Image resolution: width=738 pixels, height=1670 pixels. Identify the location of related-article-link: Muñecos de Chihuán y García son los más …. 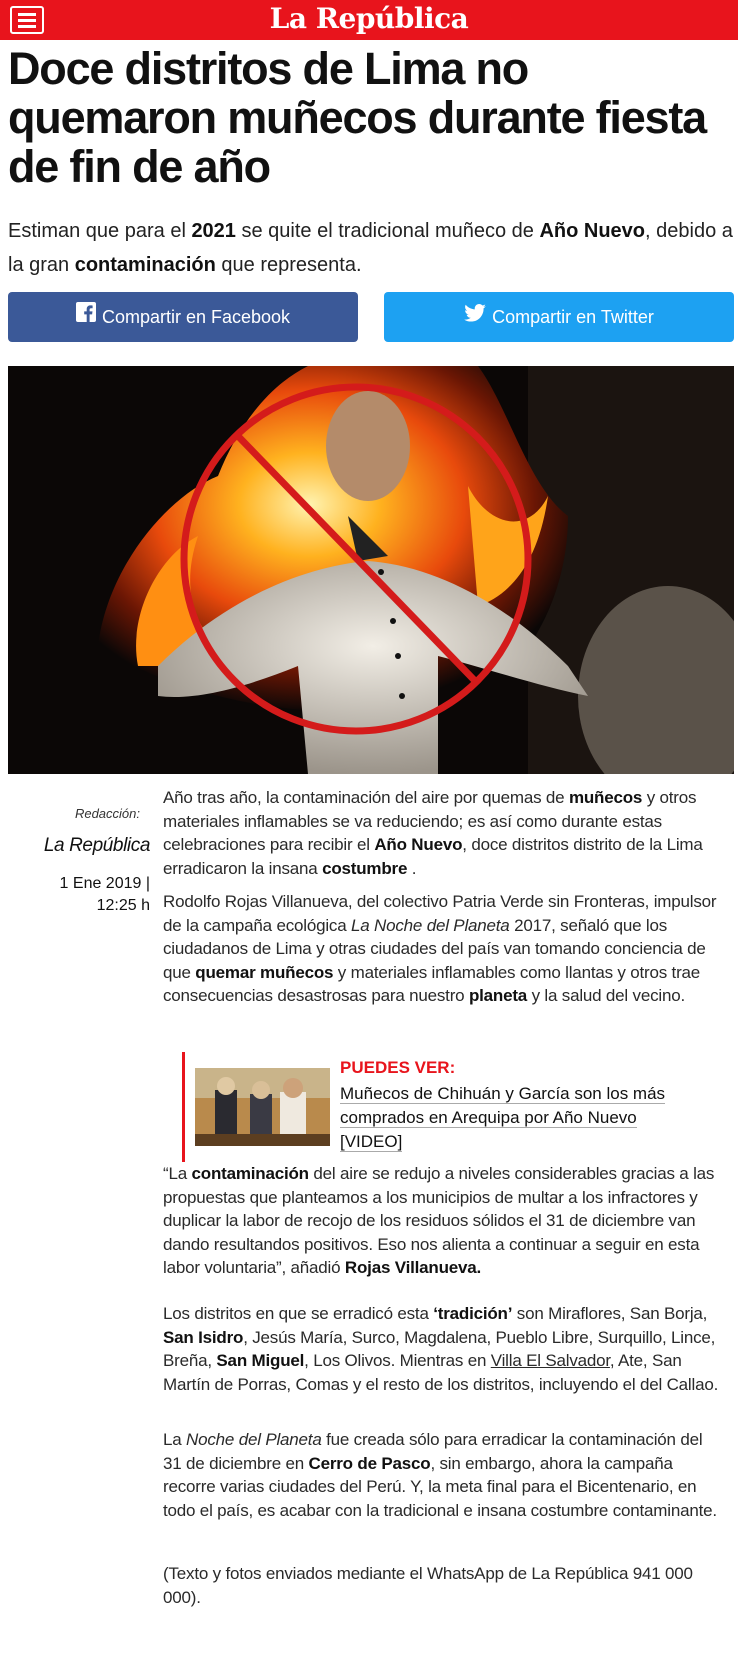
(520, 1118).